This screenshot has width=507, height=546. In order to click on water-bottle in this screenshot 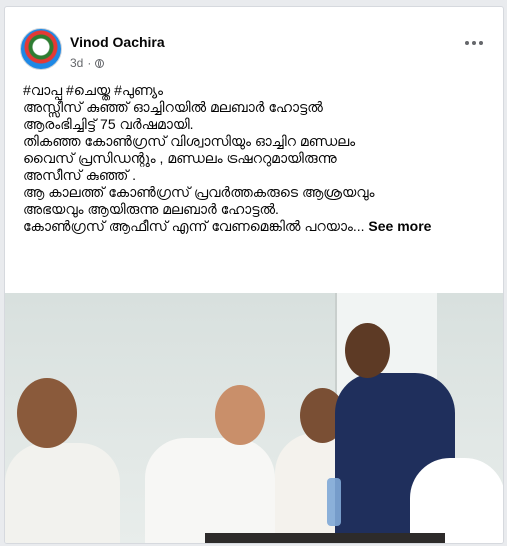, I will do `click(334, 502)`.